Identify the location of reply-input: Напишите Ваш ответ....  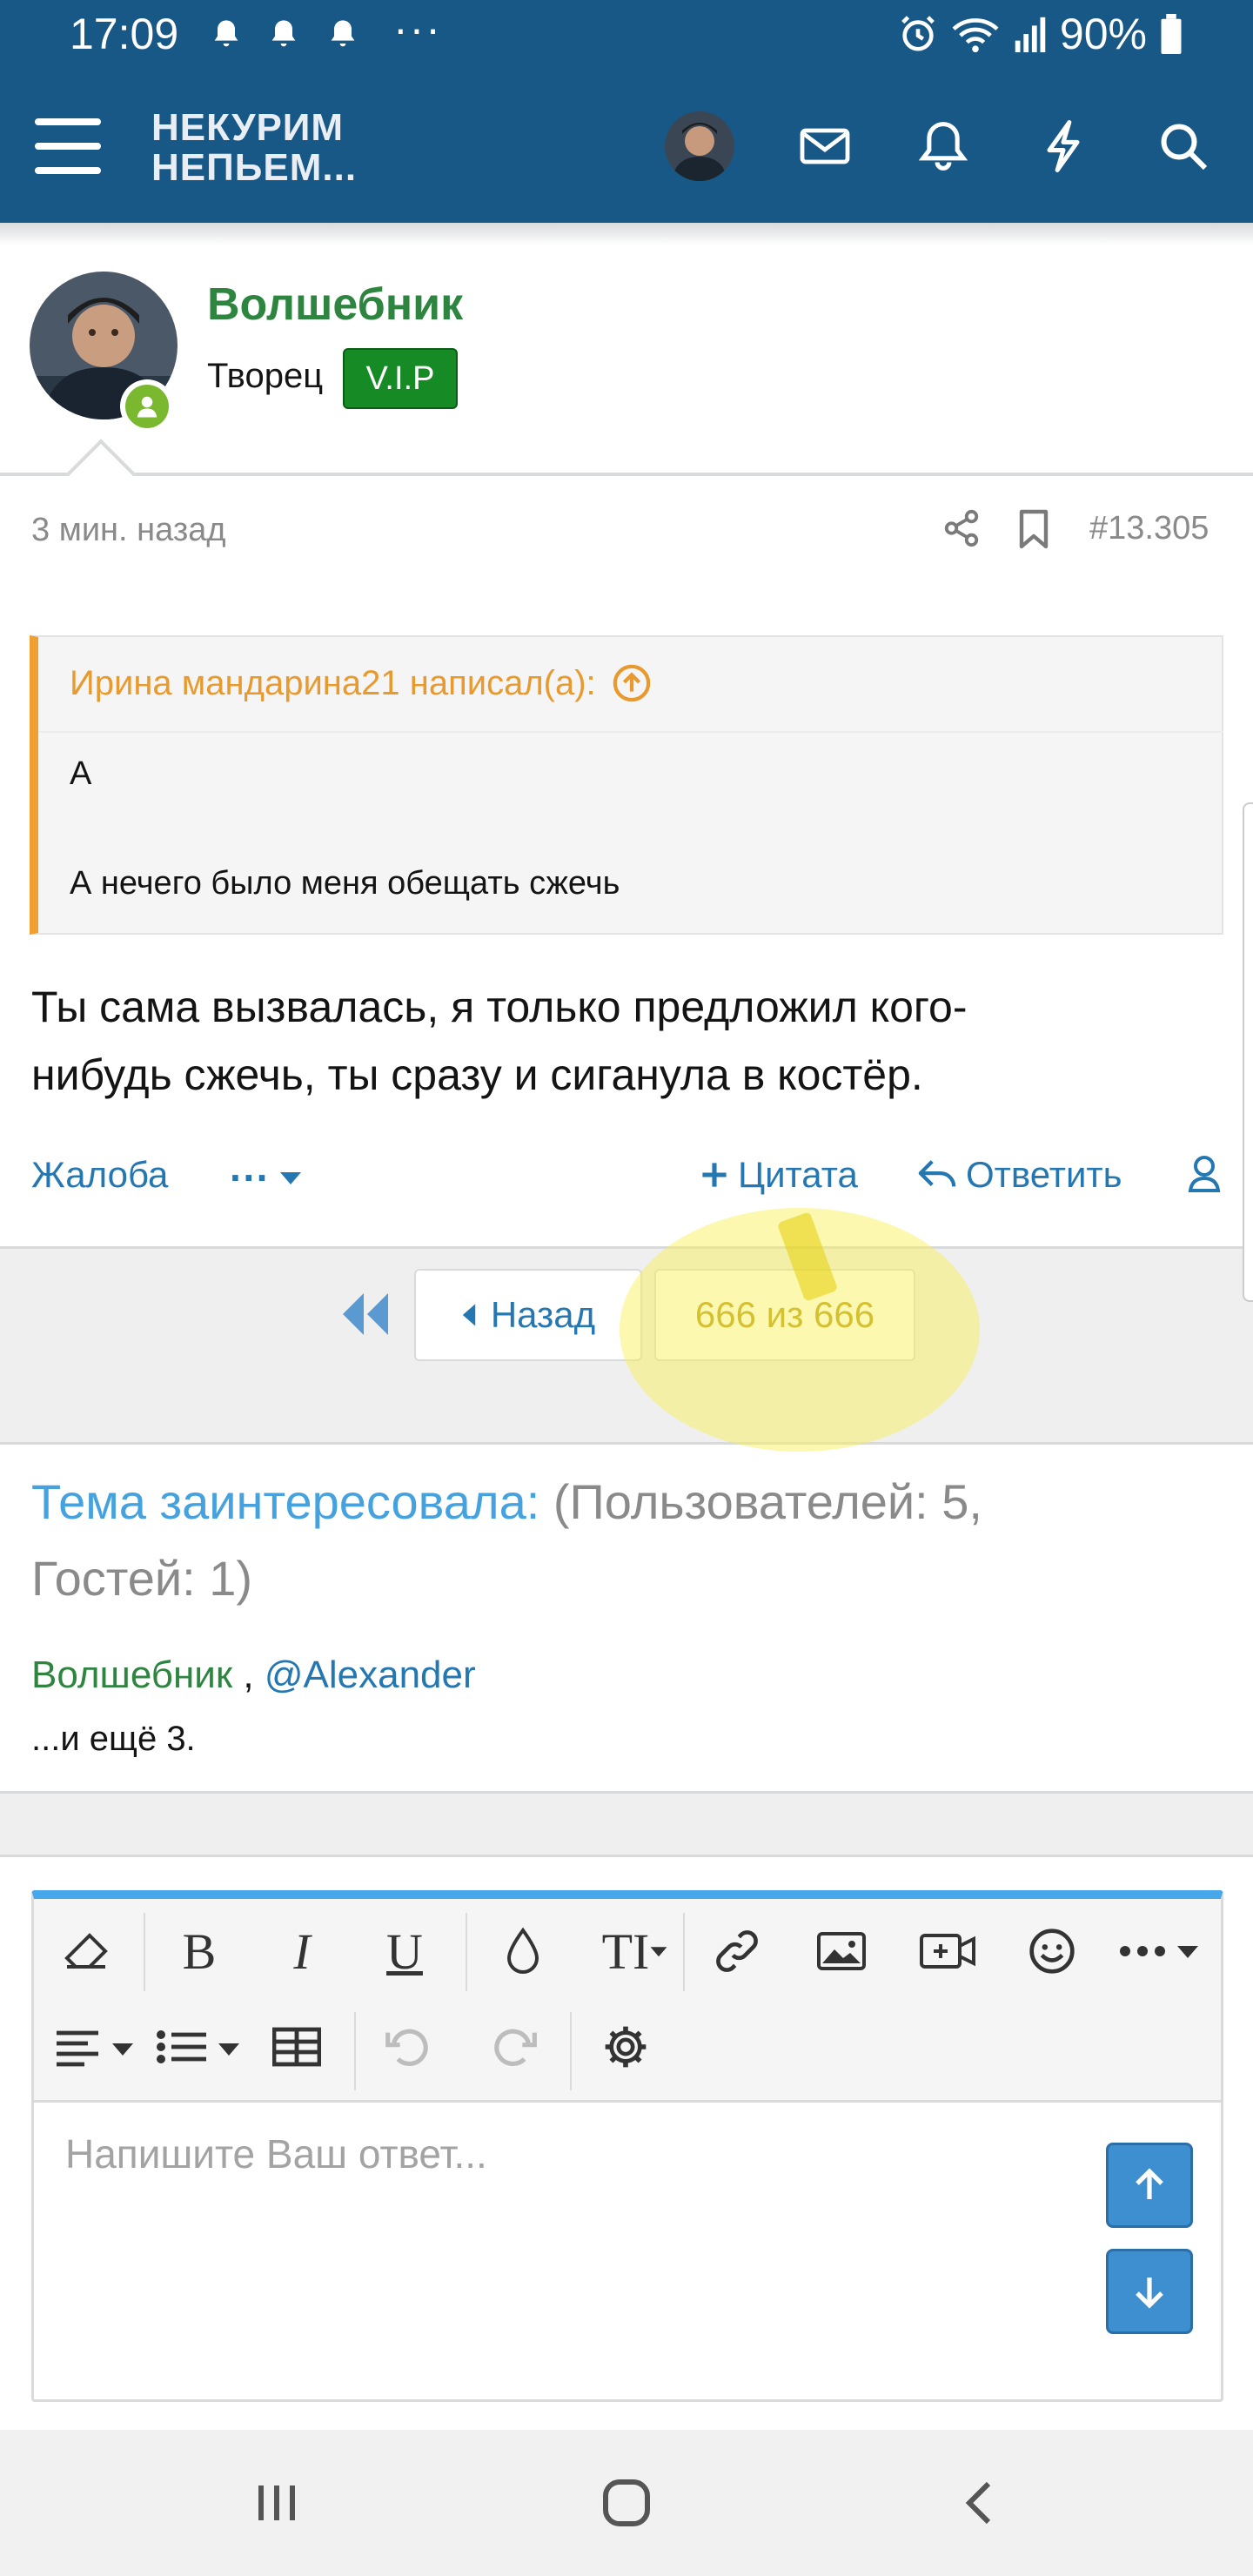
(276, 2153).